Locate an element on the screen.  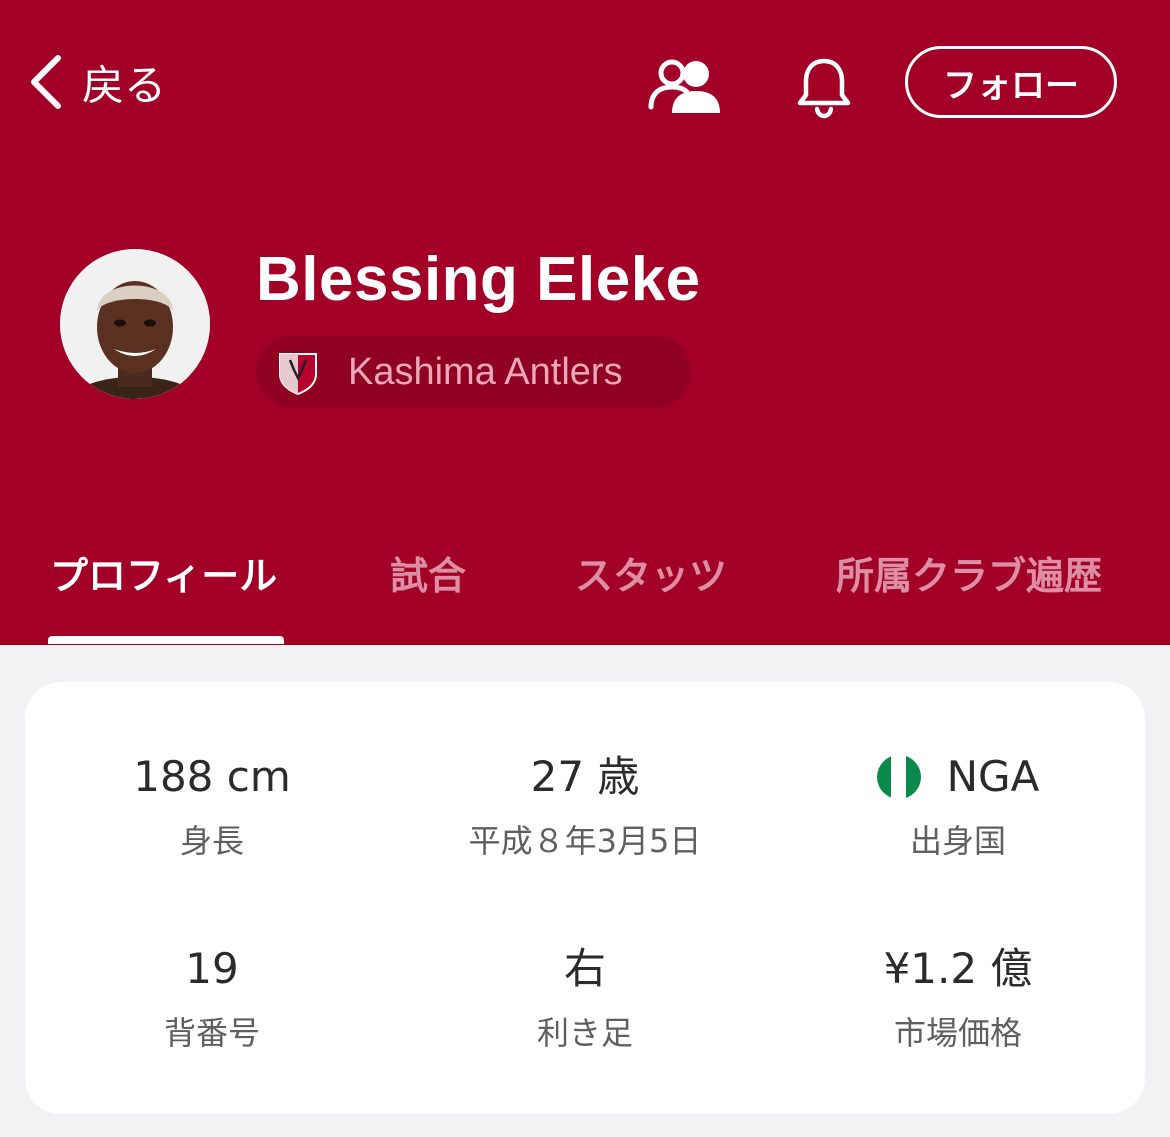
club-badge: Kashima Antlers is located at coordinates (473, 372).